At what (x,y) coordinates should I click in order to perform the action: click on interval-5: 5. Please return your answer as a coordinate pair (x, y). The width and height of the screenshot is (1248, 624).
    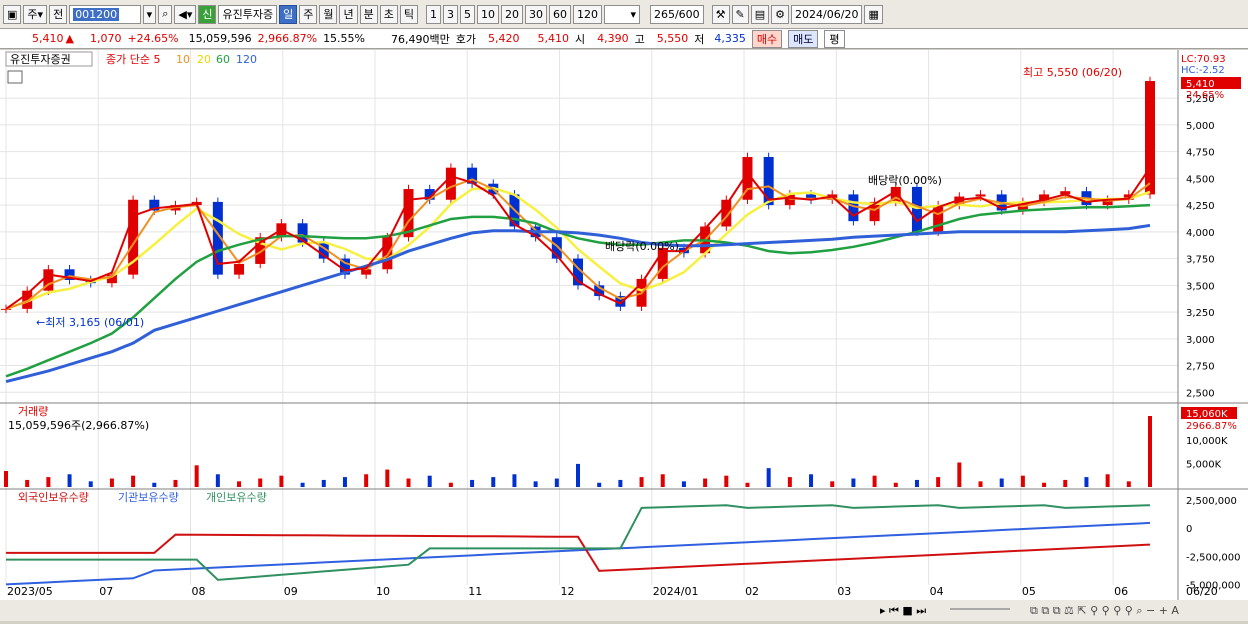
    Looking at the image, I should click on (467, 14).